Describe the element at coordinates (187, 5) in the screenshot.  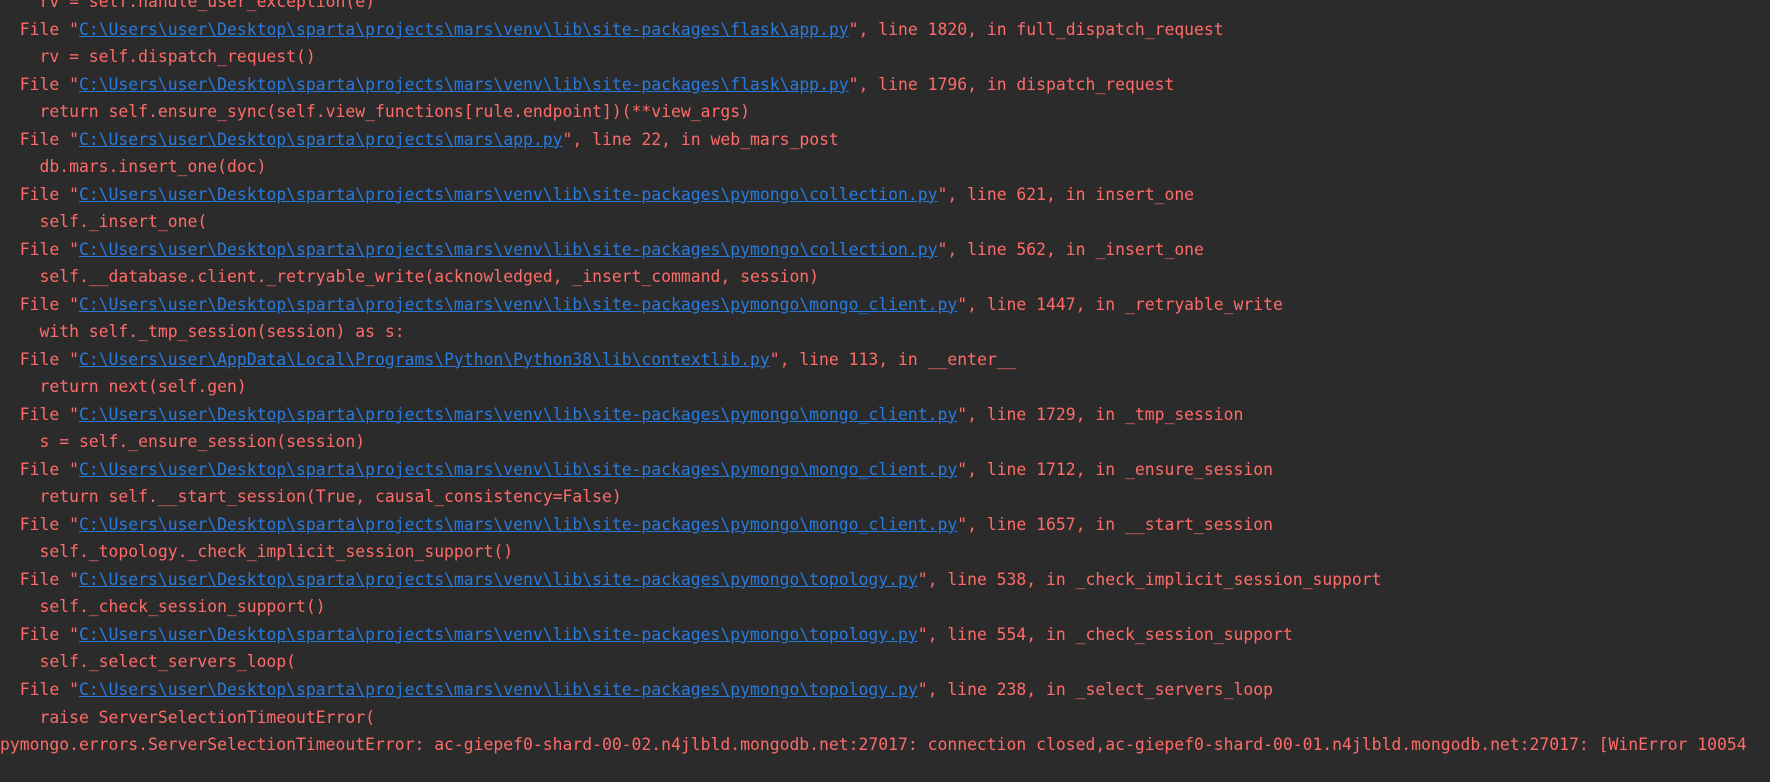
I see `traceback-code-line: rv = self.handle_user_exception(e)` at that location.